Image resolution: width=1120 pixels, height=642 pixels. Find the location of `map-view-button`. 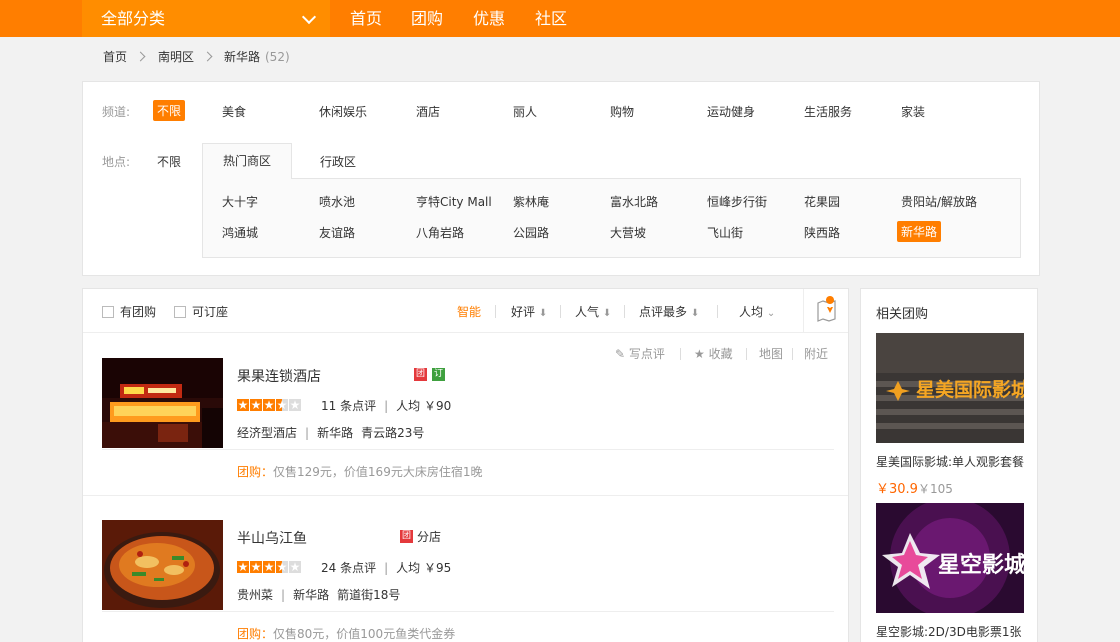

map-view-button is located at coordinates (825, 310).